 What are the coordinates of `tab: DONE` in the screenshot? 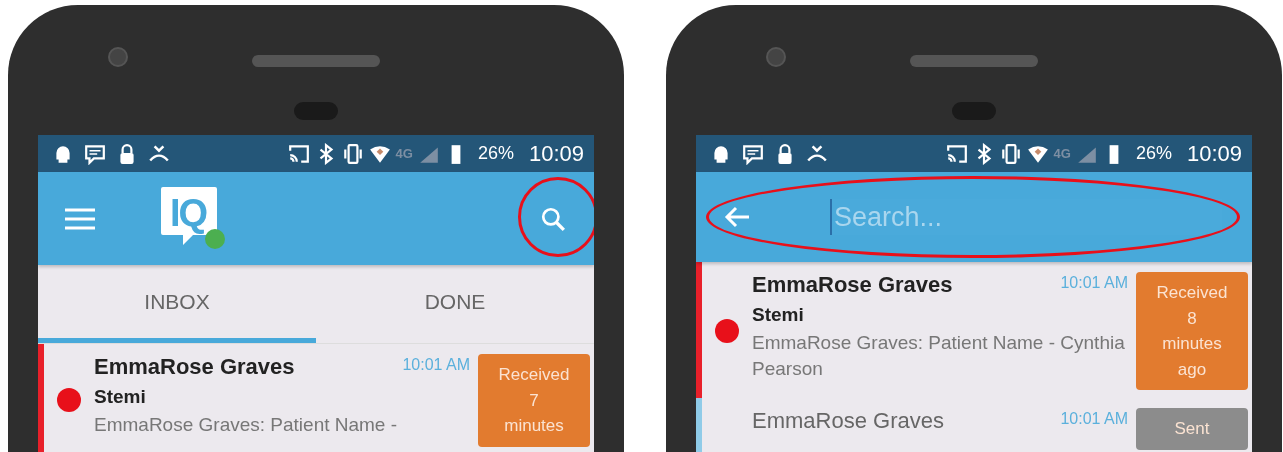 It's located at (455, 304).